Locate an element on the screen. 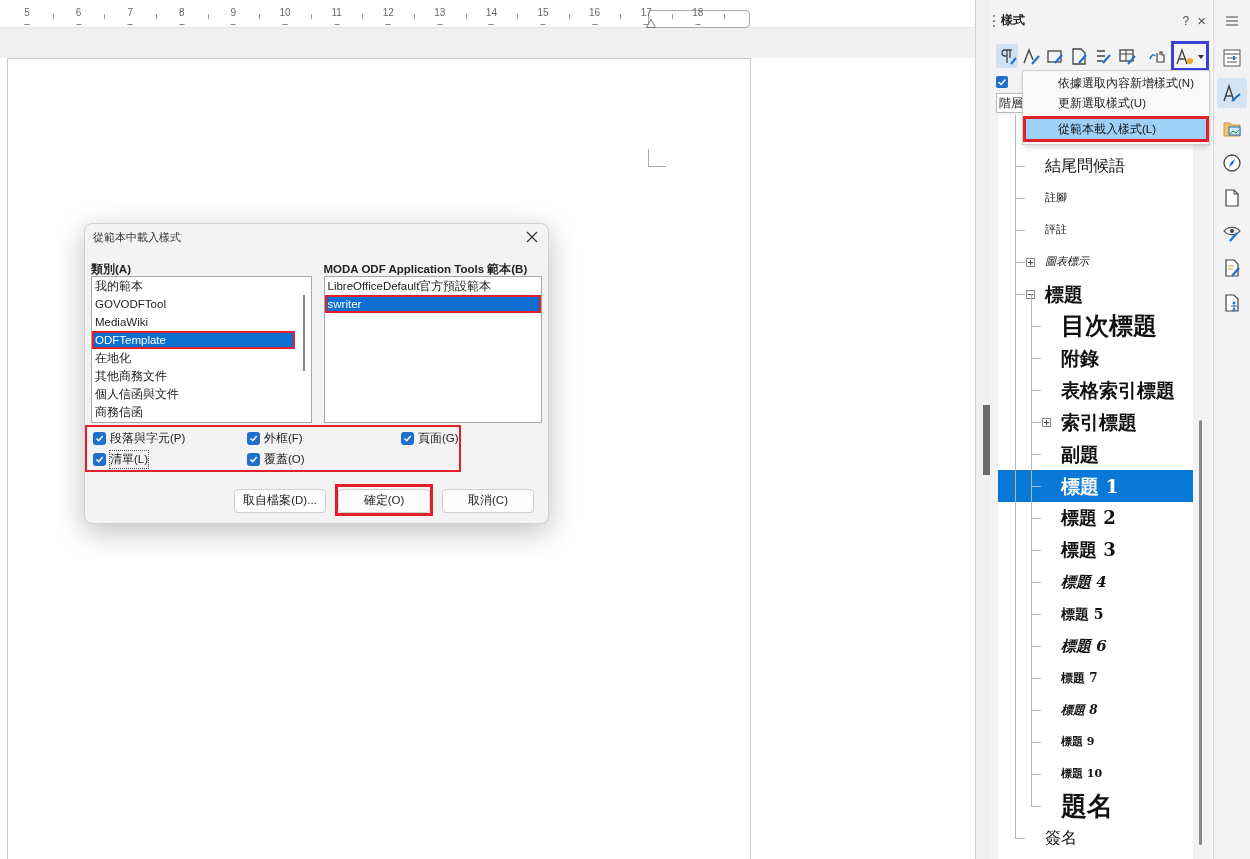 The image size is (1250, 859). sliders-icon is located at coordinates (1232, 58).